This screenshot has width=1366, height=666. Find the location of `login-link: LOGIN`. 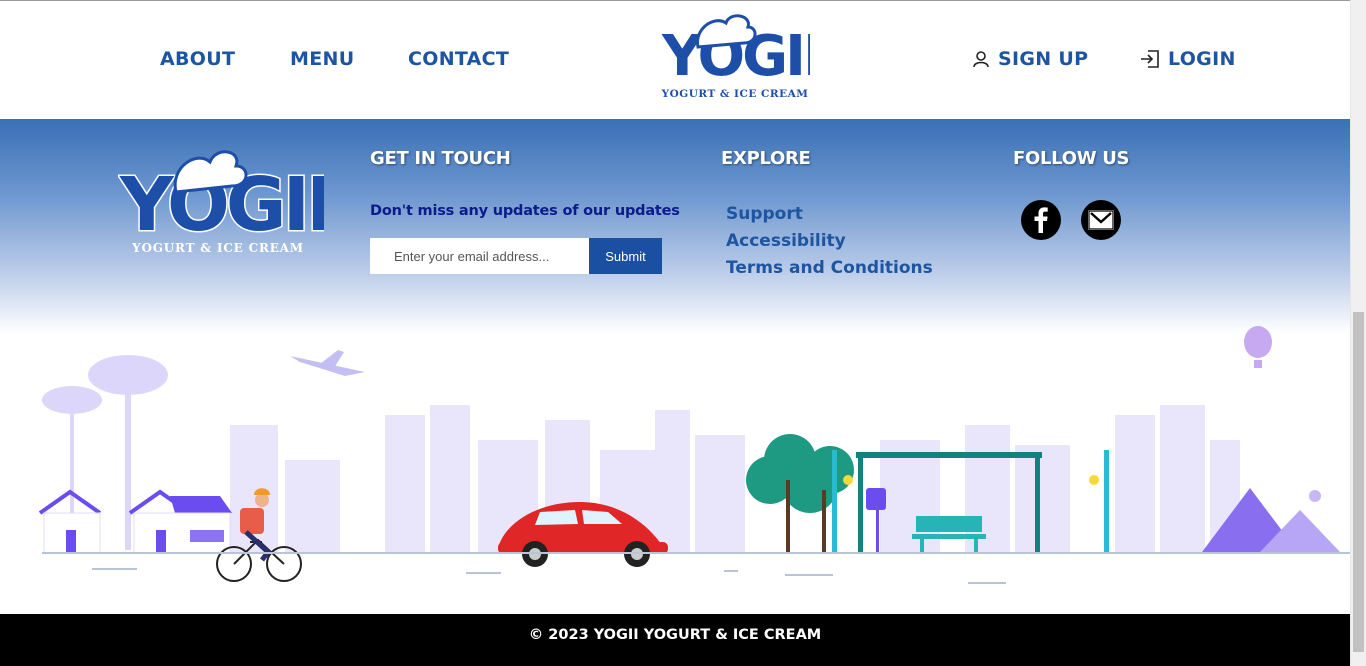

login-link: LOGIN is located at coordinates (1188, 59).